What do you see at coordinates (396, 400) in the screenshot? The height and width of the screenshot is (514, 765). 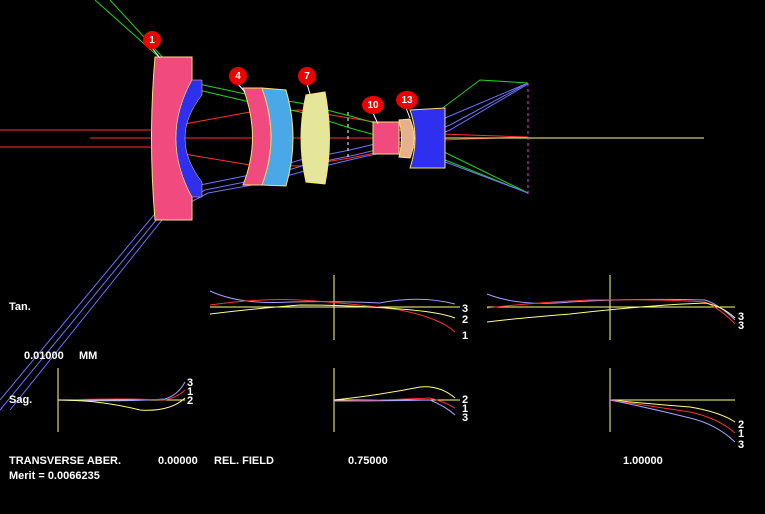 I see `sag-plot-mid` at bounding box center [396, 400].